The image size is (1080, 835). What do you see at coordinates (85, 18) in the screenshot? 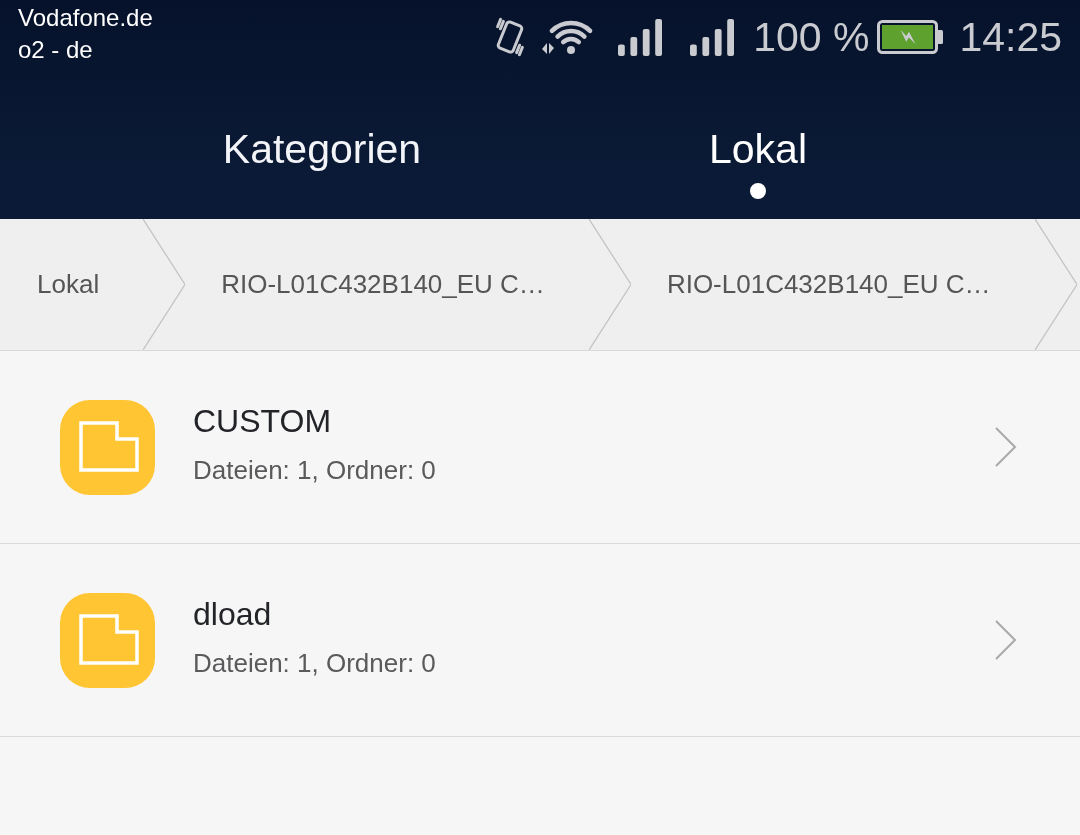
I see `carrier-name: Vodafone.de` at bounding box center [85, 18].